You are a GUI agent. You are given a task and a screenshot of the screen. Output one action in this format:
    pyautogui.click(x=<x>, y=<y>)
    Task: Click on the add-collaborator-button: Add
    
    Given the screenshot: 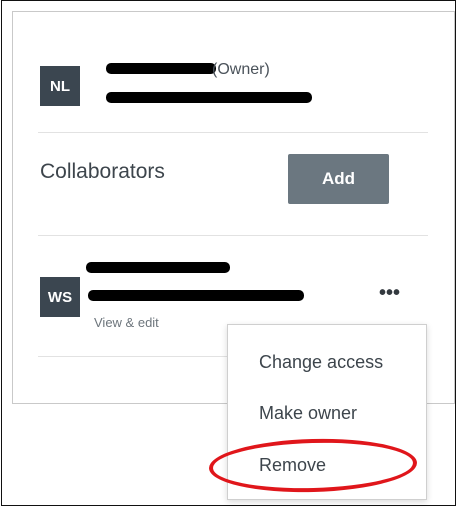 What is the action you would take?
    pyautogui.click(x=338, y=179)
    